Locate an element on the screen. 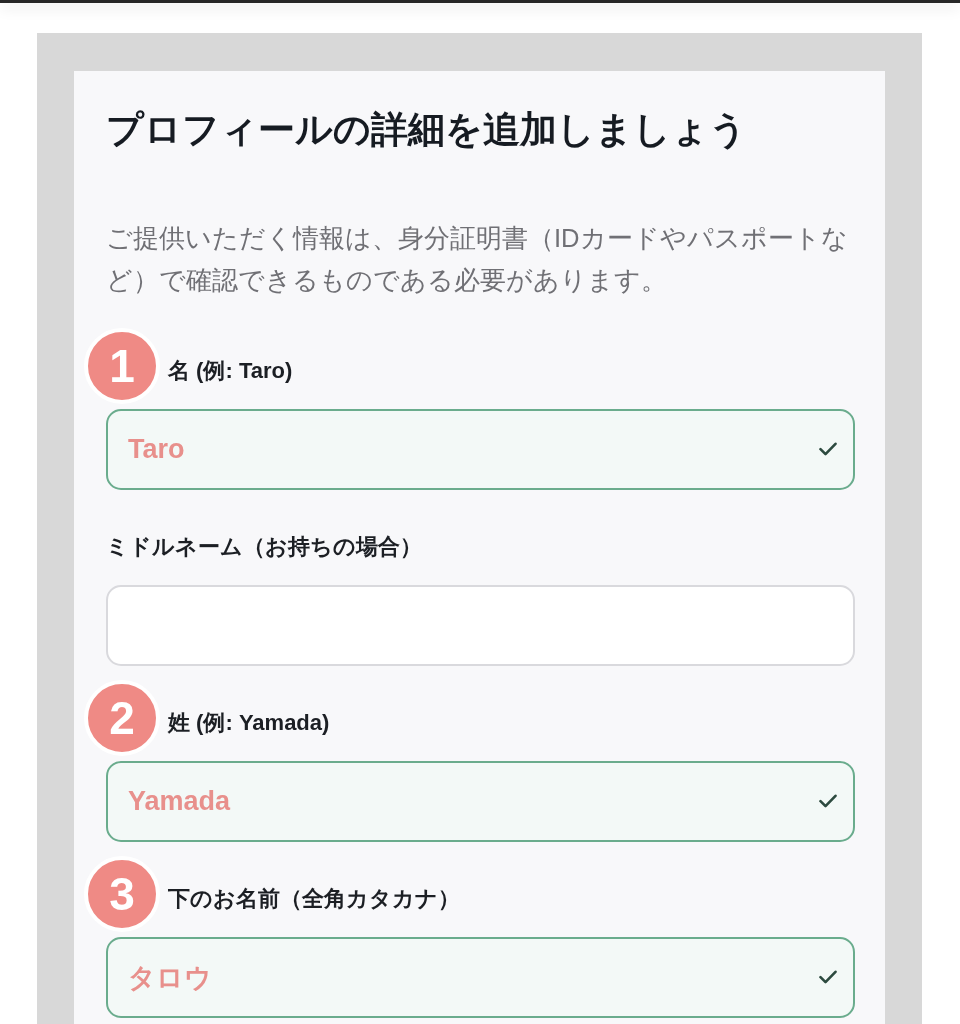  step-number: 2 is located at coordinates (122, 718).